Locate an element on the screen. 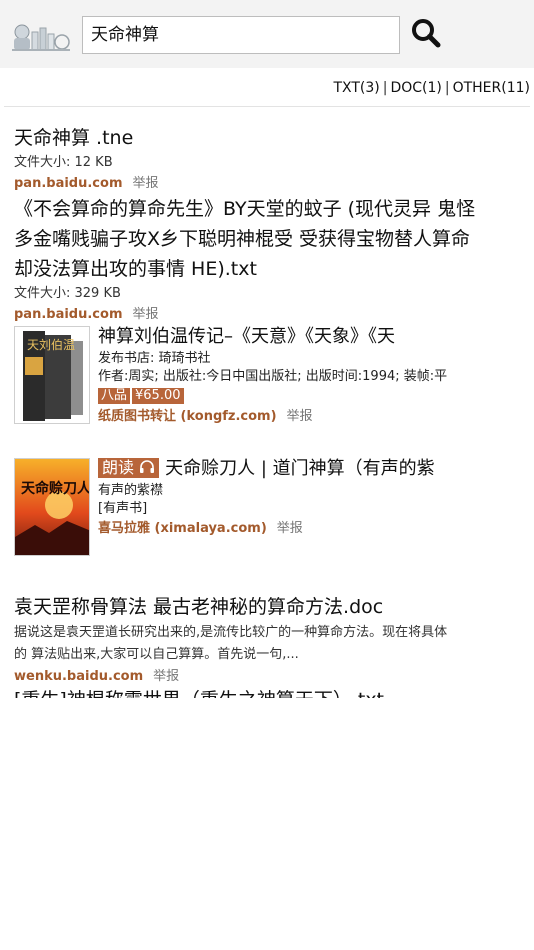 The image size is (534, 950). top-bar is located at coordinates (267, 34).